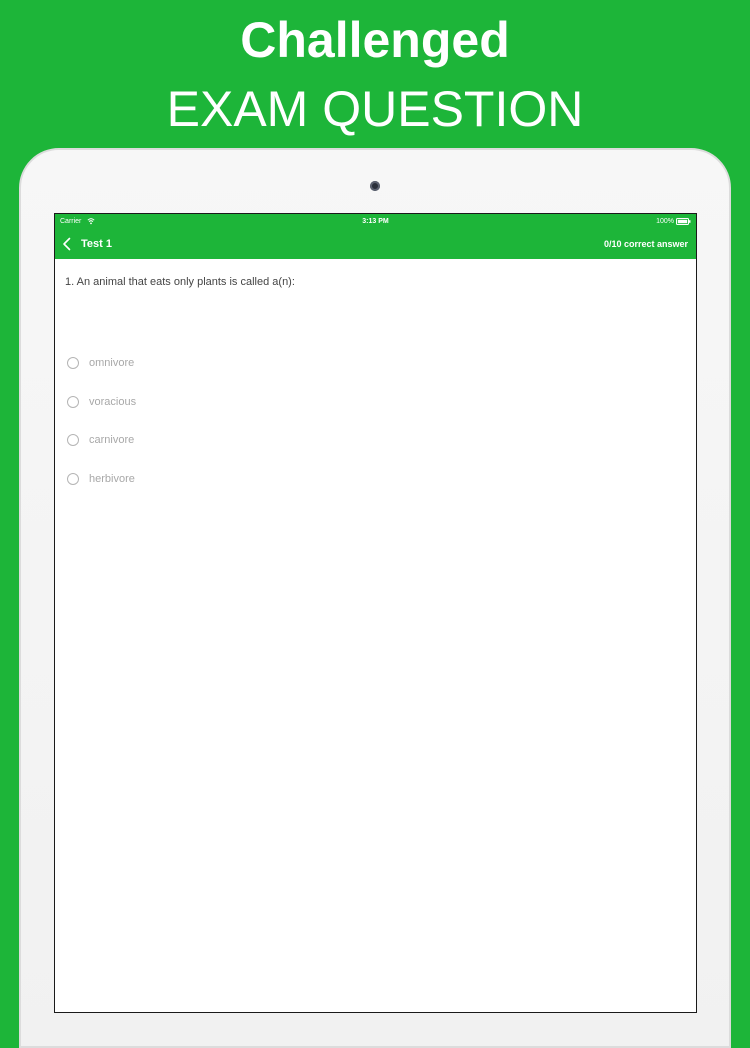  Describe the element at coordinates (112, 440) in the screenshot. I see `answer-option-label: carnivore` at that location.